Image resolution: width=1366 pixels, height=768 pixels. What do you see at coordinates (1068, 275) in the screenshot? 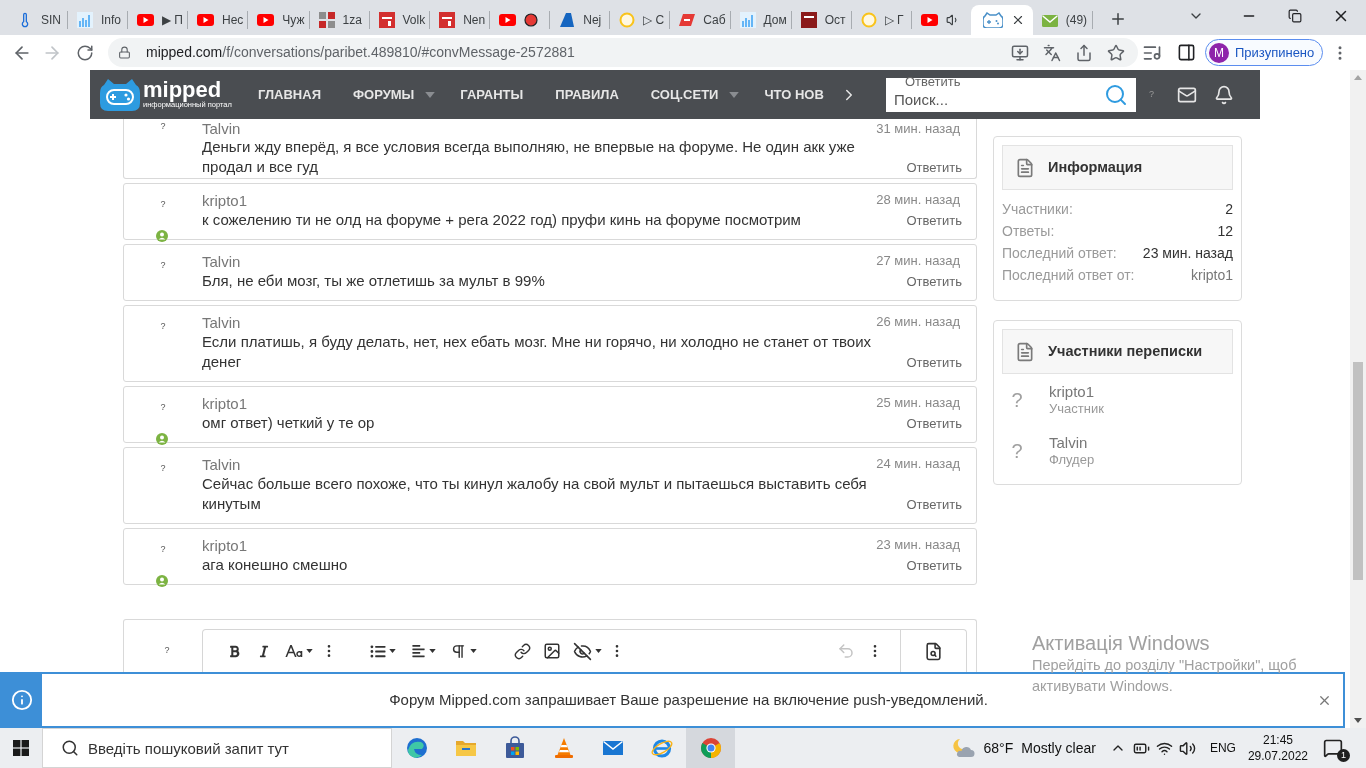
I see `info-label: Последний ответ от:` at bounding box center [1068, 275].